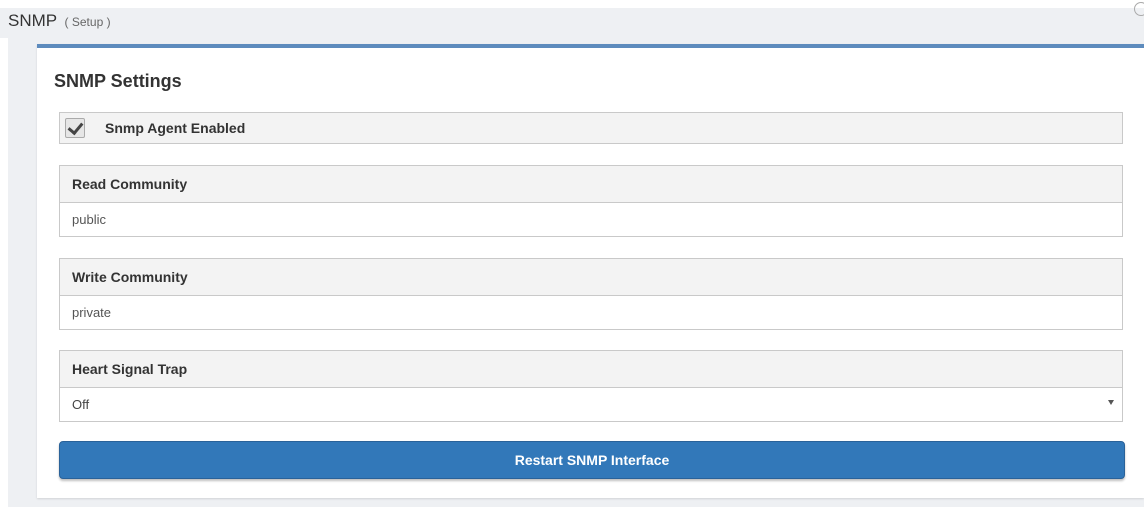 This screenshot has height=507, width=1144. I want to click on write-community-label: Write Community, so click(130, 277).